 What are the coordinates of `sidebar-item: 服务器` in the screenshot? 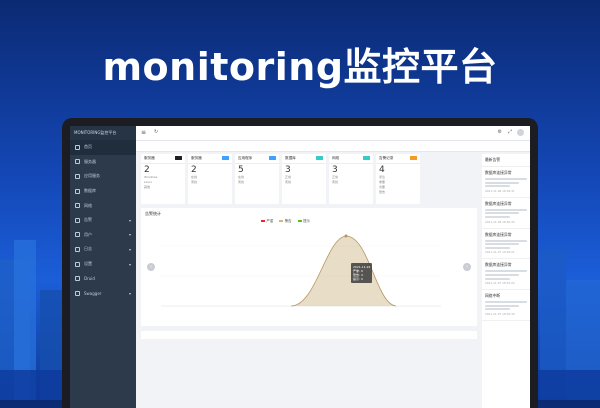 It's located at (103, 162).